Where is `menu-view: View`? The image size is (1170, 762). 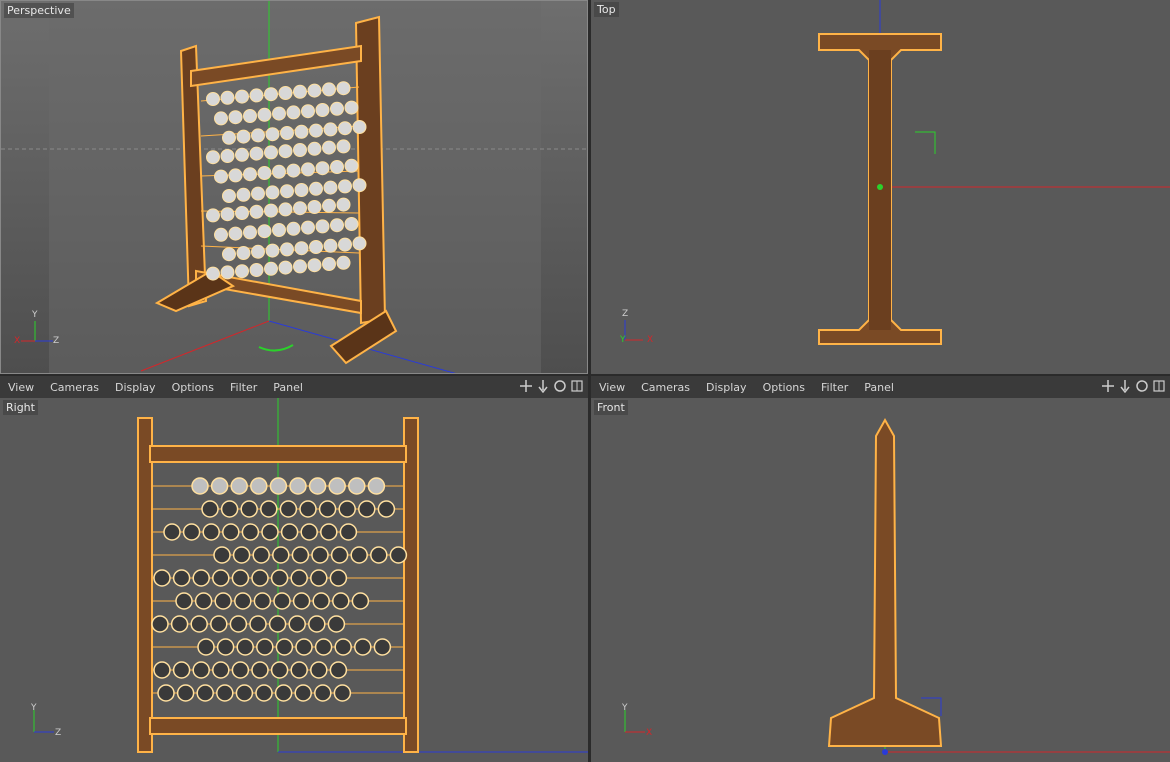
menu-view: View is located at coordinates (21, 387).